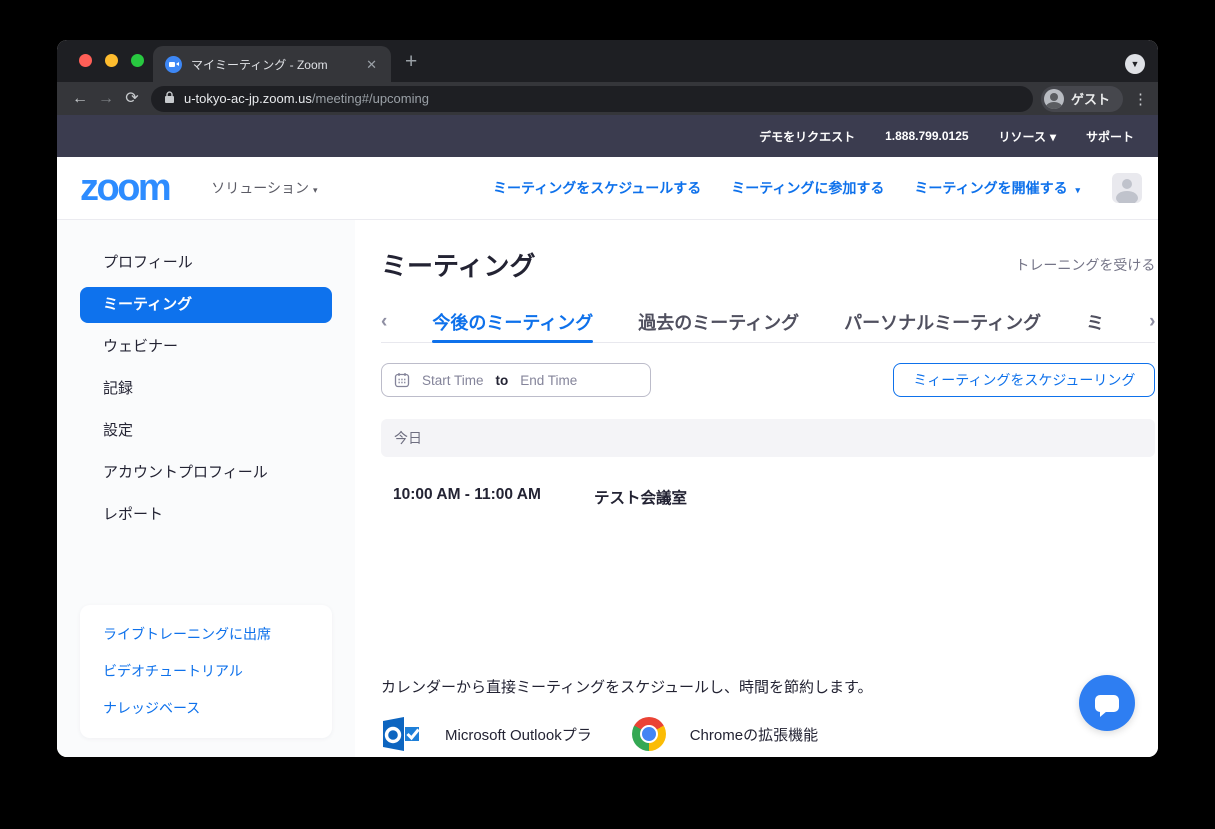 The image size is (1215, 829). Describe the element at coordinates (768, 497) in the screenshot. I see `meeting-row: 10:00 AM - 11:00 AM テスト会議室` at that location.